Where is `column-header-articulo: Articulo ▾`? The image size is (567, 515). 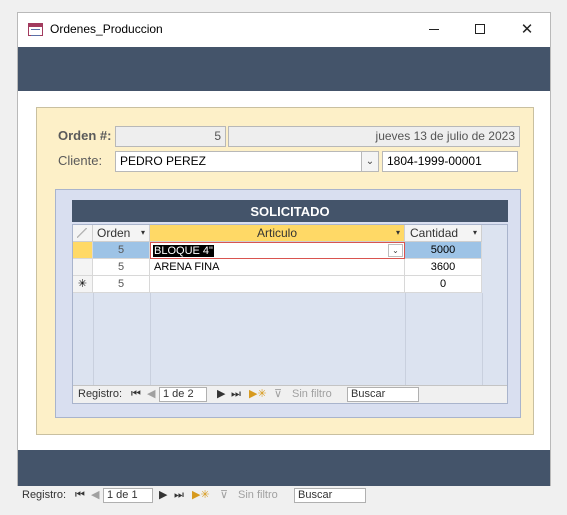
column-header-articulo: Articulo ▾ is located at coordinates (277, 233).